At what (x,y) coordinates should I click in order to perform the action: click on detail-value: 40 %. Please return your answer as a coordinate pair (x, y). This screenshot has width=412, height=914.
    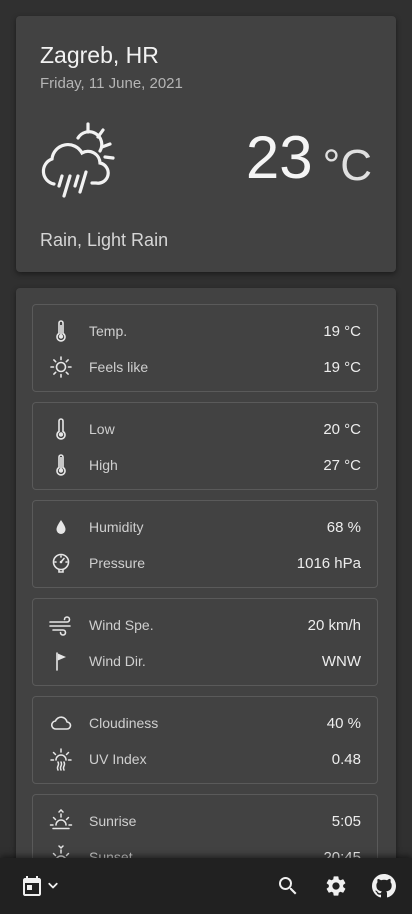
    Looking at the image, I should click on (343, 723).